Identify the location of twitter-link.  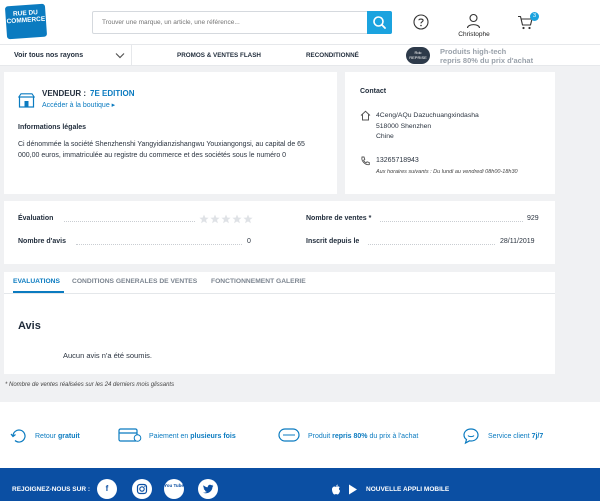
(208, 489).